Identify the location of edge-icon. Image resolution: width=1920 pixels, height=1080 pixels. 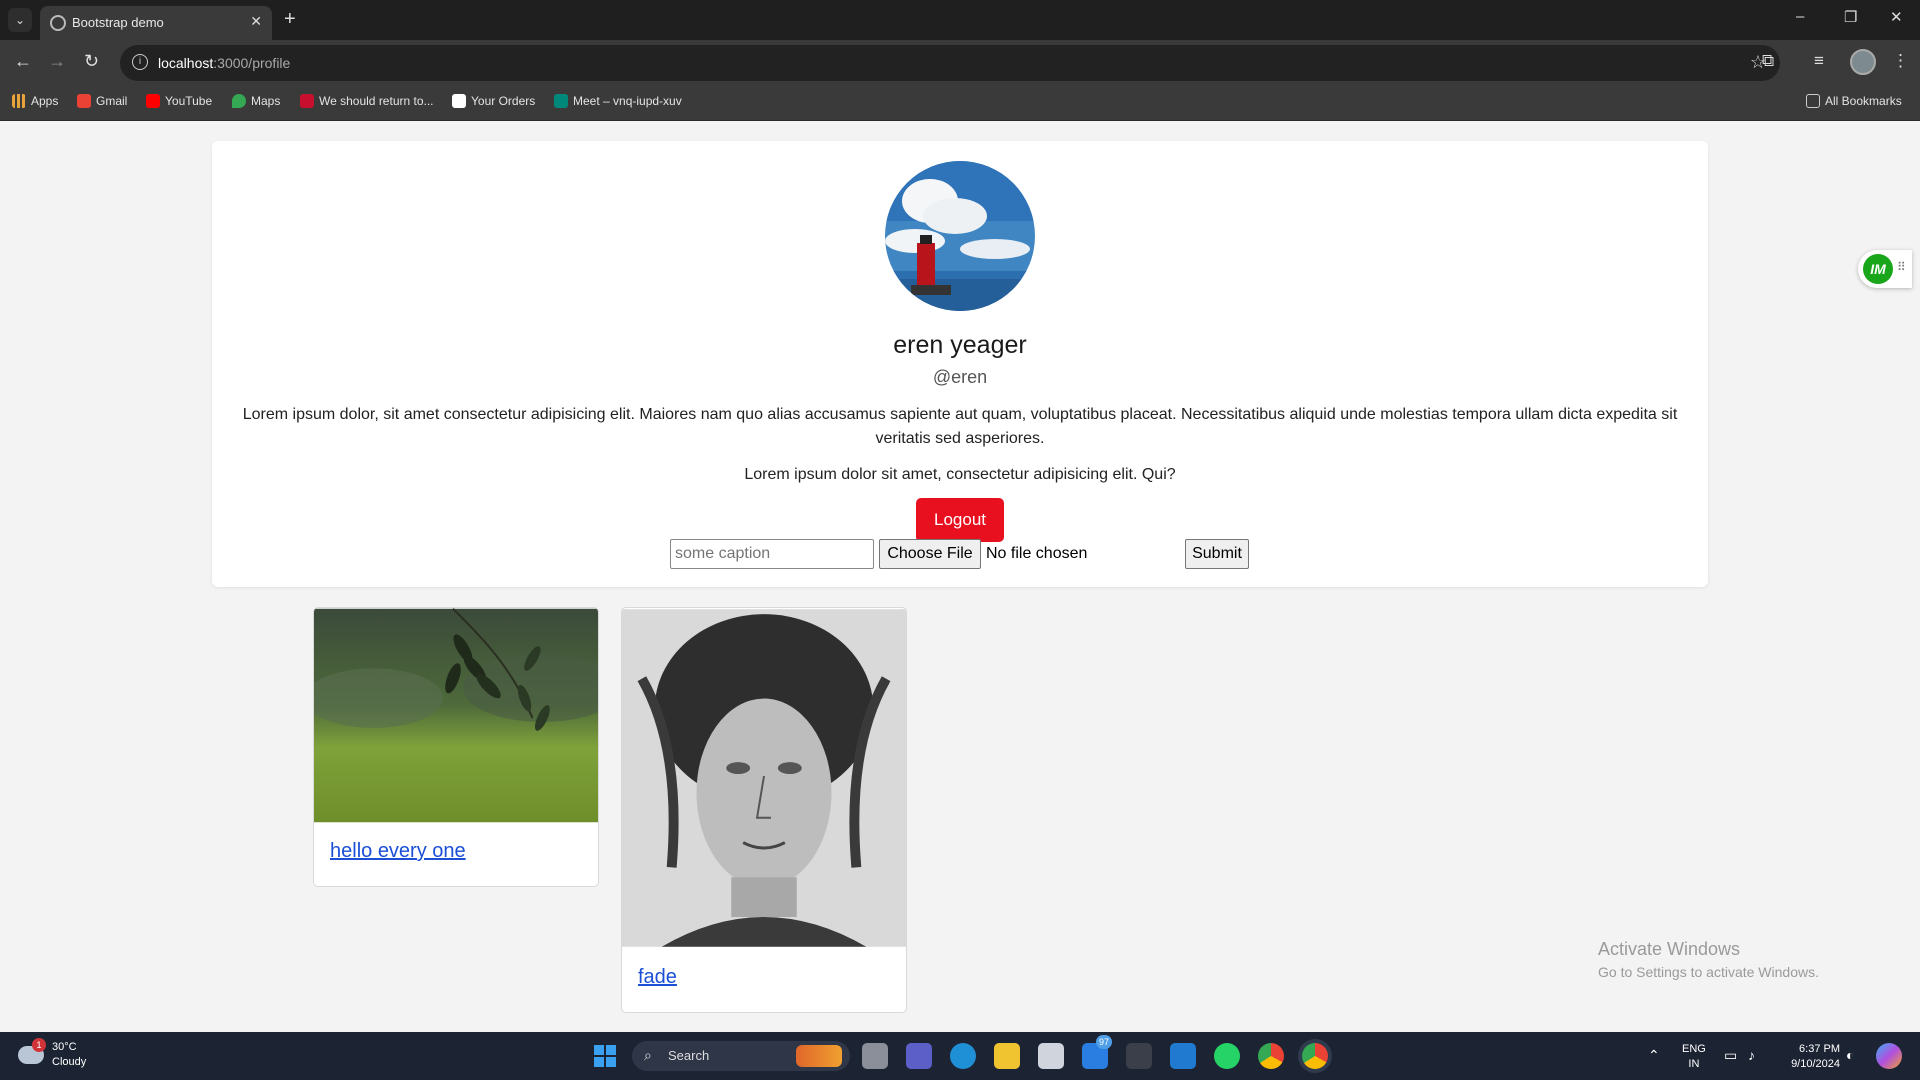
(963, 1056).